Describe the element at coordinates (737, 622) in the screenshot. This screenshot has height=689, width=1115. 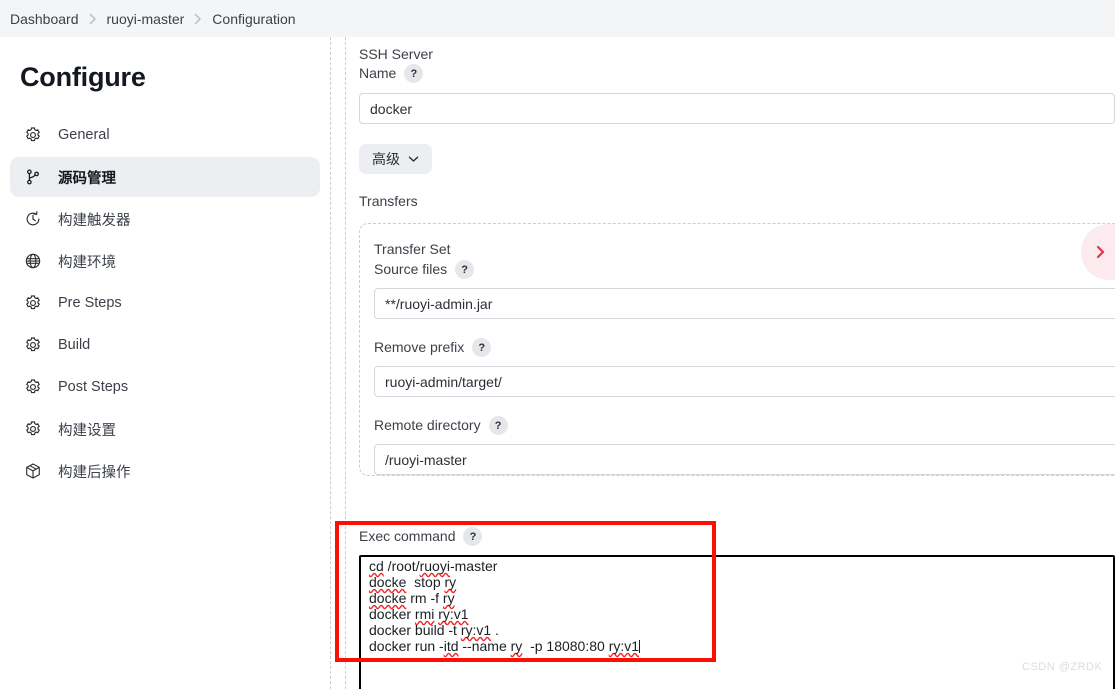
I see `exec-command-textarea` at that location.